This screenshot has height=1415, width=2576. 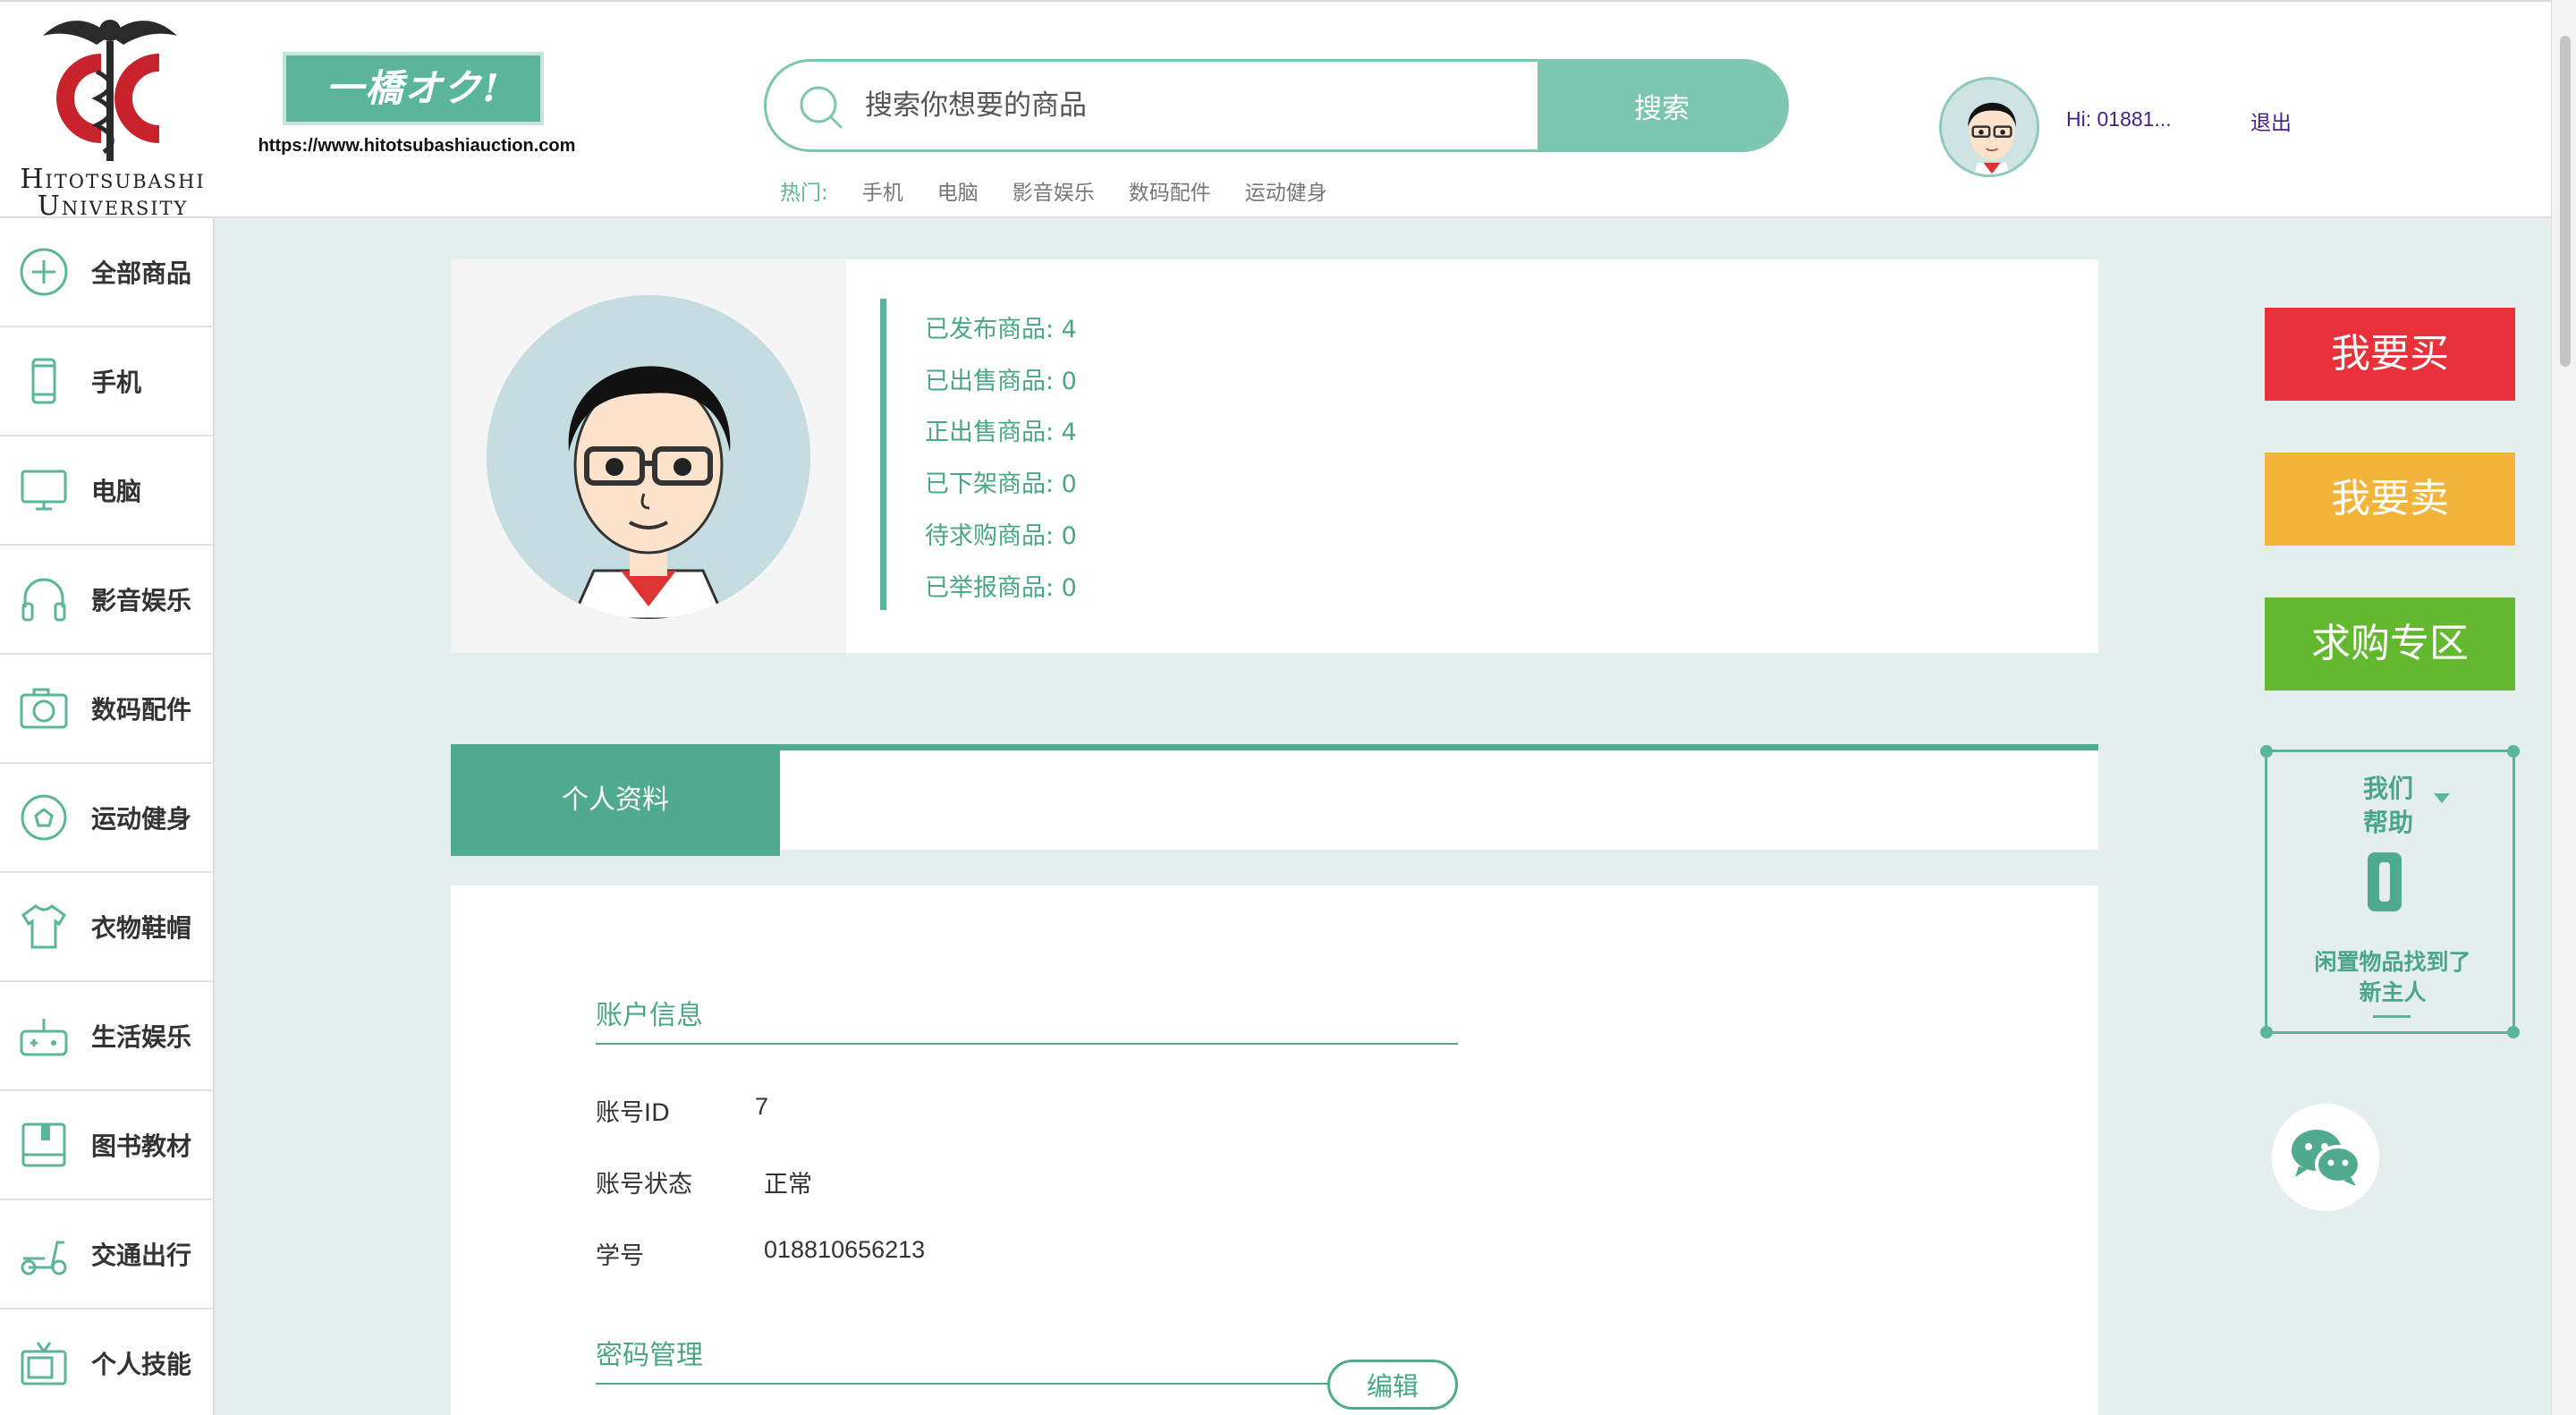 I want to click on help-subtitle-line: 闲置物品找到了, so click(x=2392, y=962).